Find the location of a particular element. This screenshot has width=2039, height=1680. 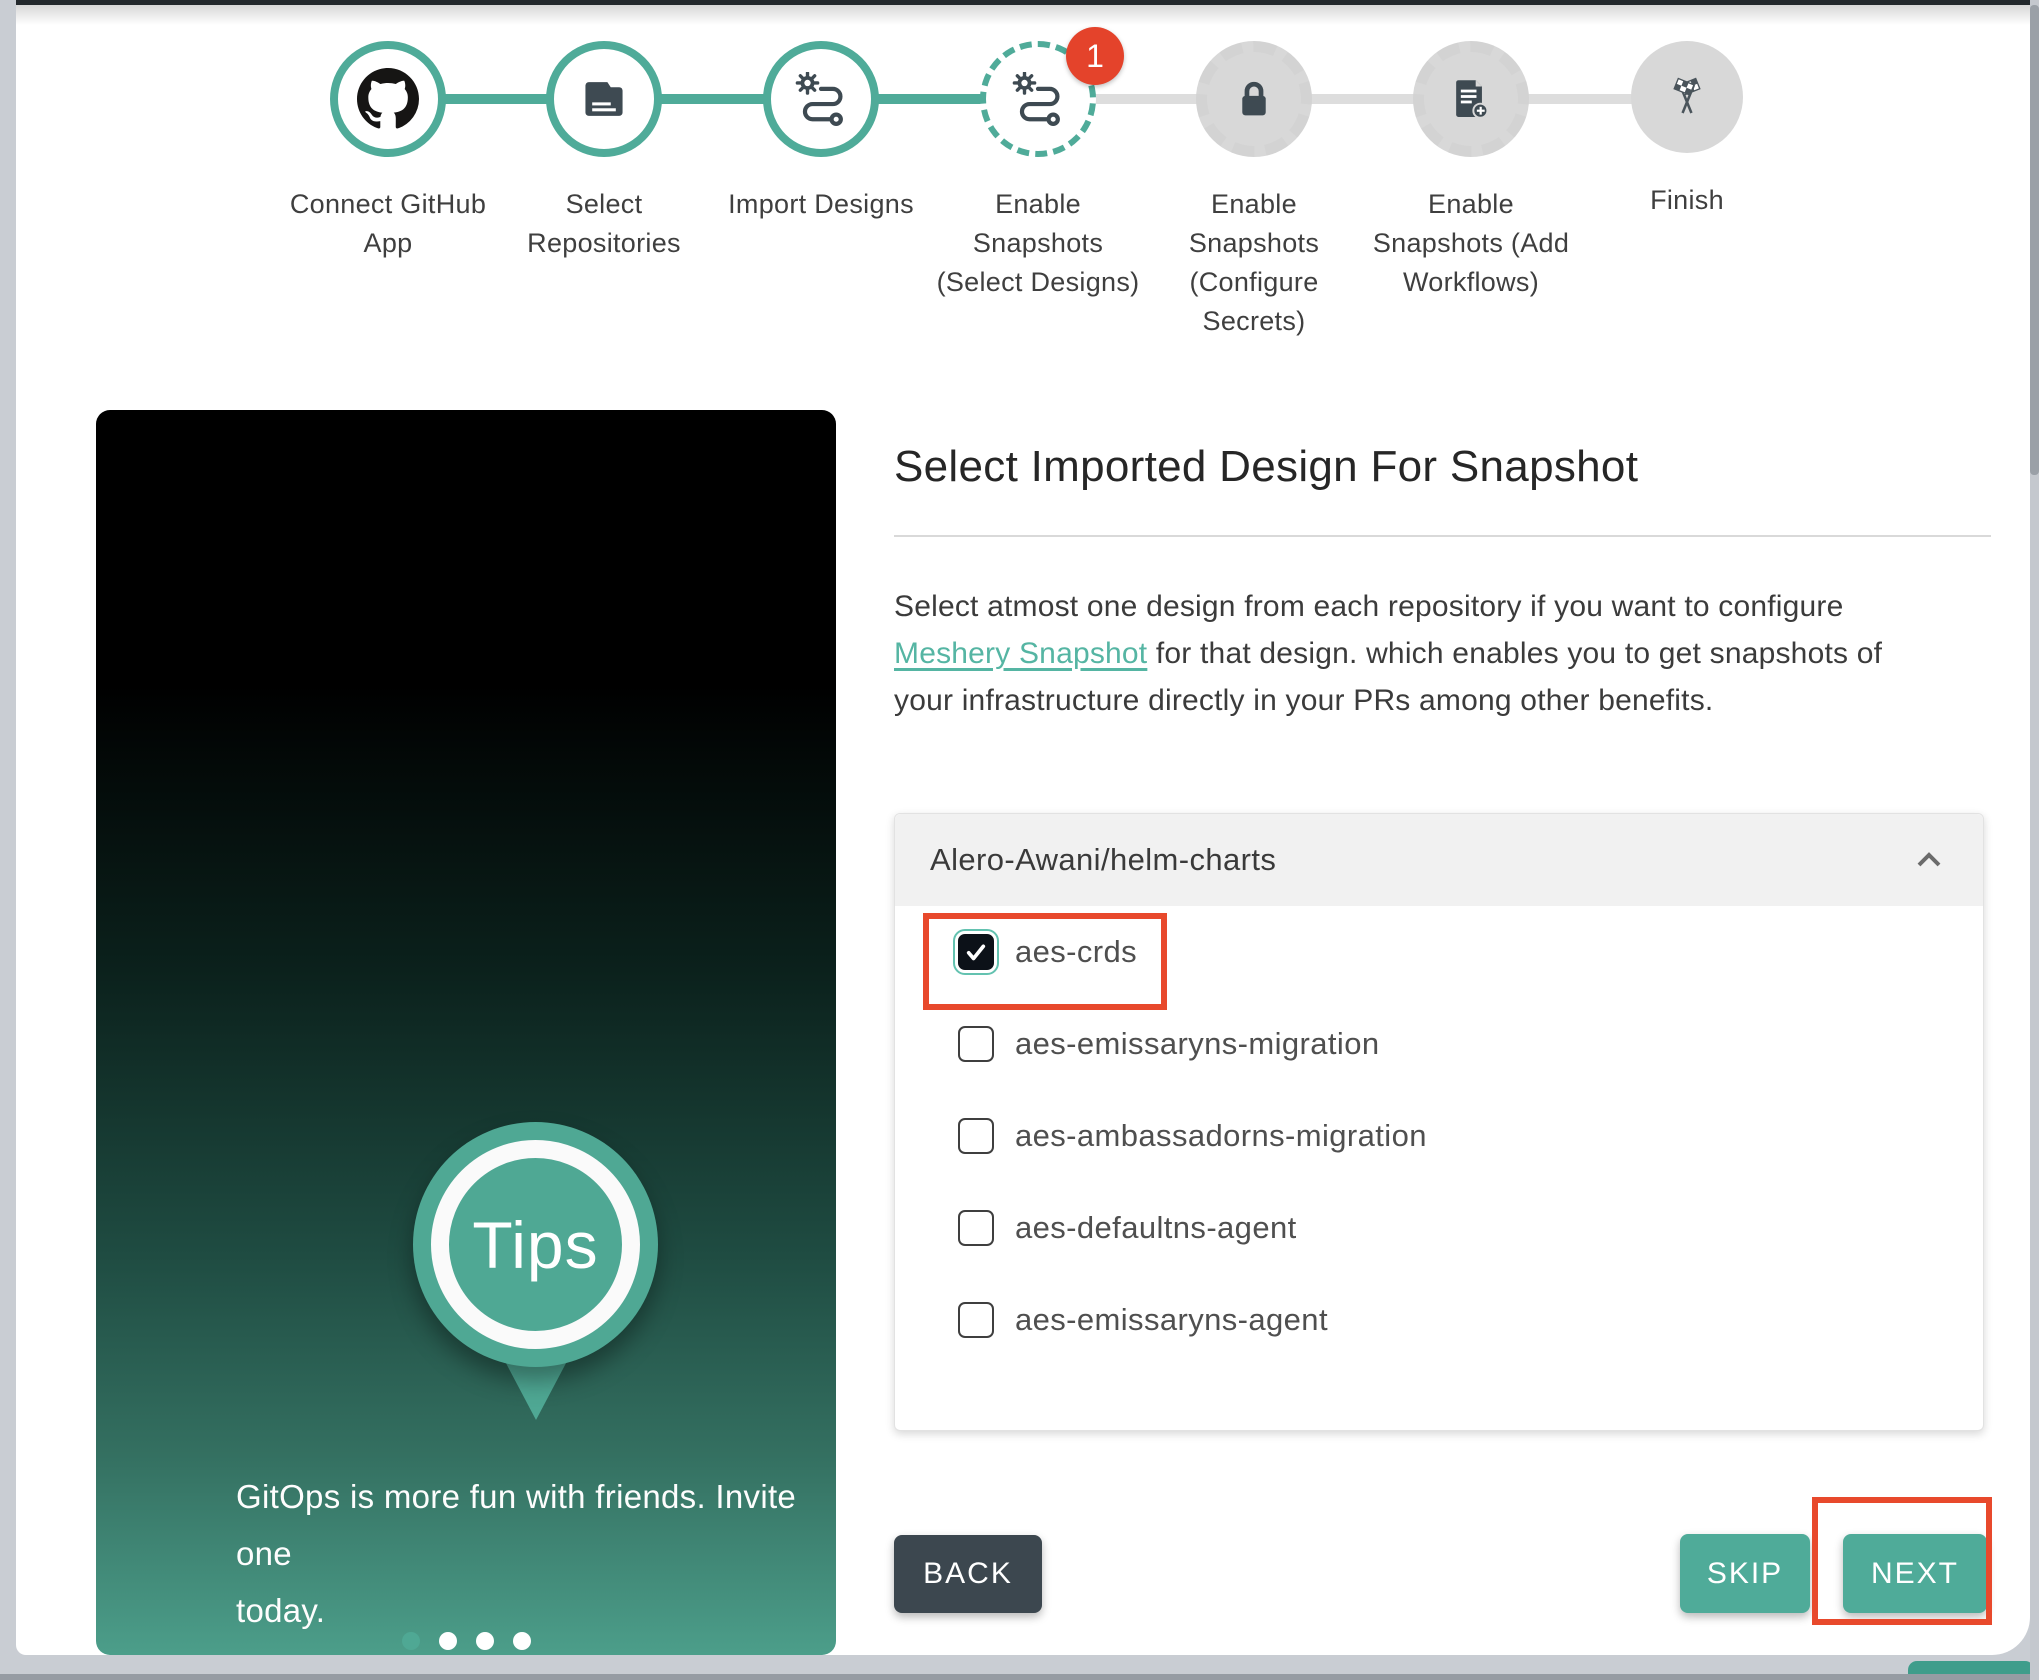

design-label: aes-ambassadorns-migration is located at coordinates (1221, 1135).